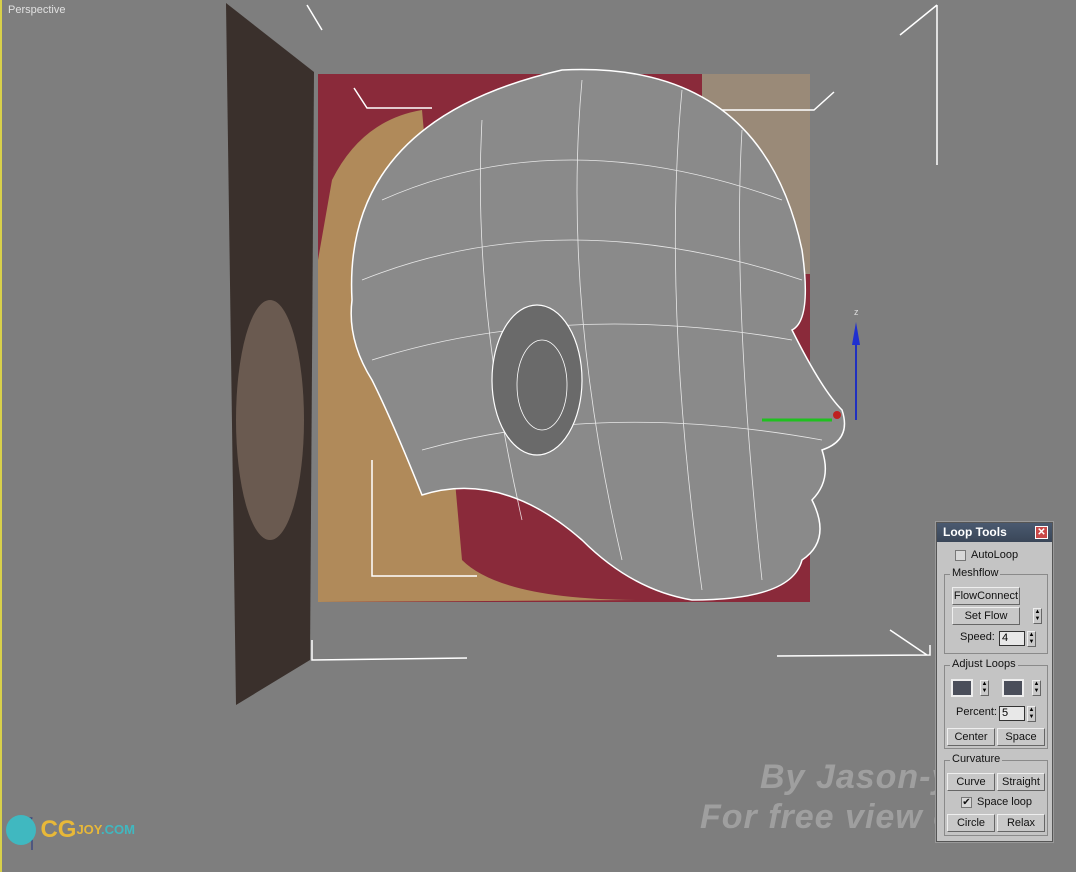  Describe the element at coordinates (1021, 823) in the screenshot. I see `relax-button: Relax` at that location.